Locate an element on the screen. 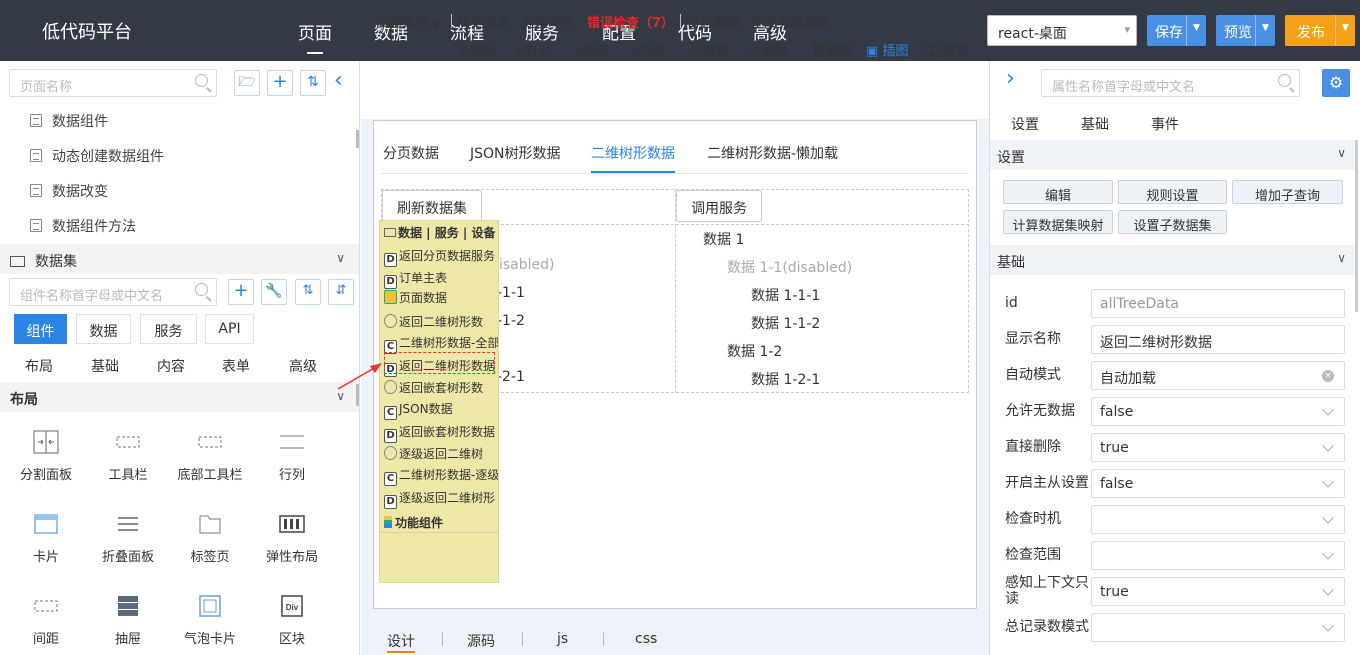 This screenshot has height=655, width=1360. undo-button: ⟳撤销 is located at coordinates (709, 49).